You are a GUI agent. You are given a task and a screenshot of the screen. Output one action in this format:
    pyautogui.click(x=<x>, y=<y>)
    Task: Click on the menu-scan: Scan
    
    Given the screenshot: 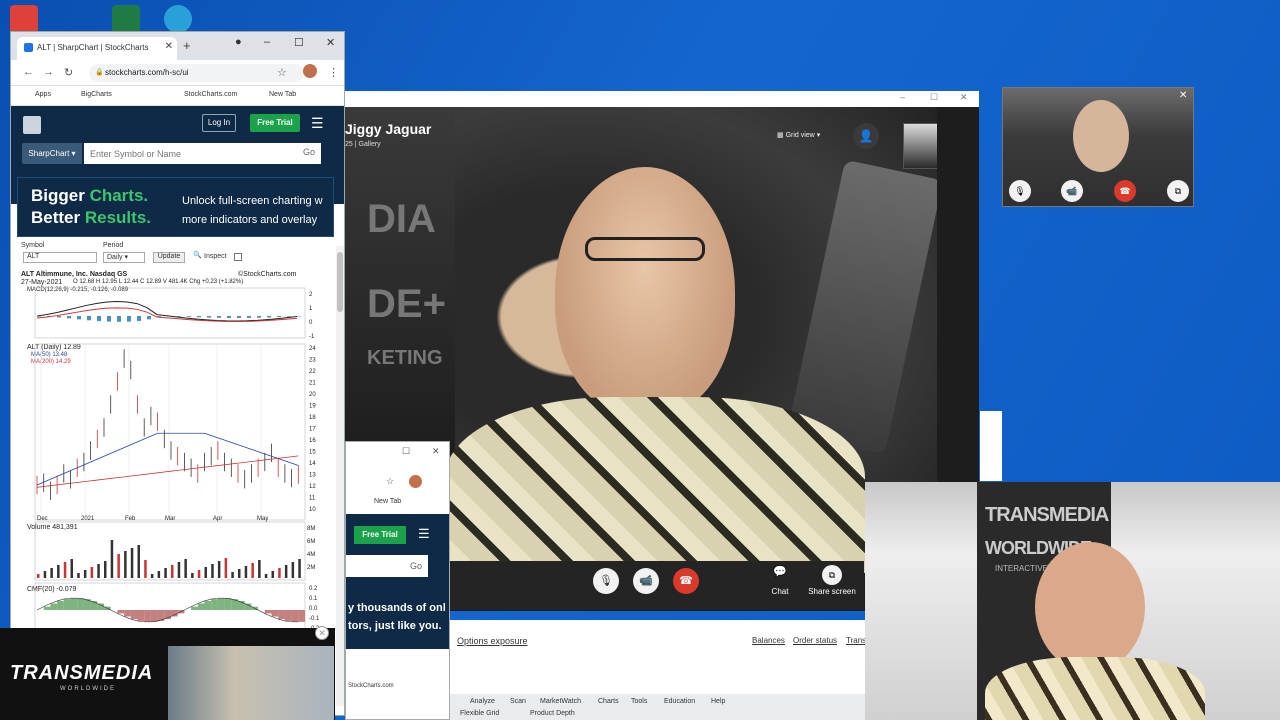 What is the action you would take?
    pyautogui.click(x=518, y=701)
    